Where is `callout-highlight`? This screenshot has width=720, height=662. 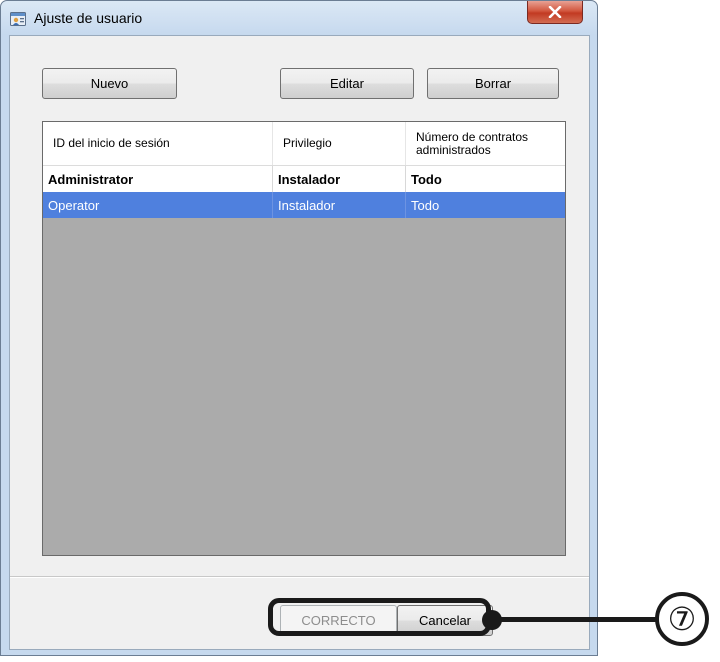 callout-highlight is located at coordinates (379, 617).